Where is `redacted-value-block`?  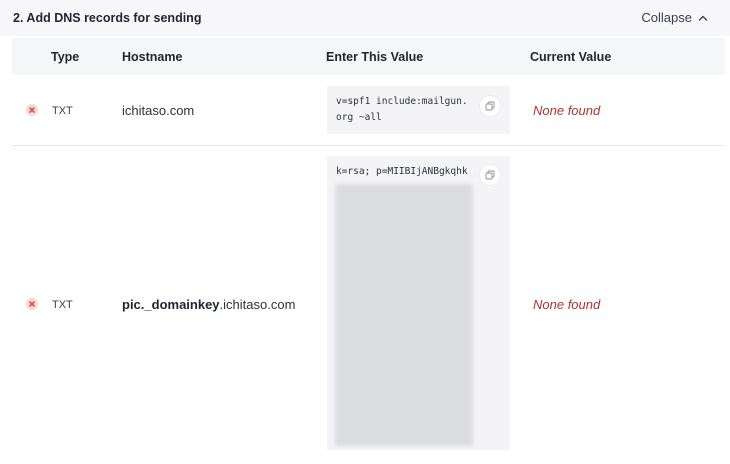 redacted-value-block is located at coordinates (404, 315).